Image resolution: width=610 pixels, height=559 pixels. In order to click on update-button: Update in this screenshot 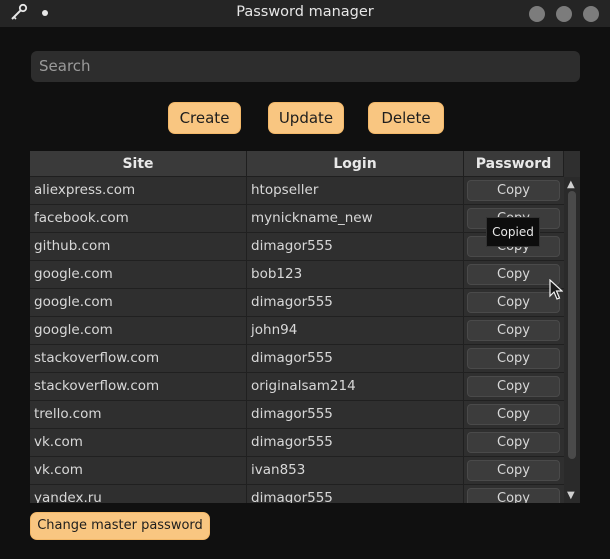, I will do `click(306, 118)`.